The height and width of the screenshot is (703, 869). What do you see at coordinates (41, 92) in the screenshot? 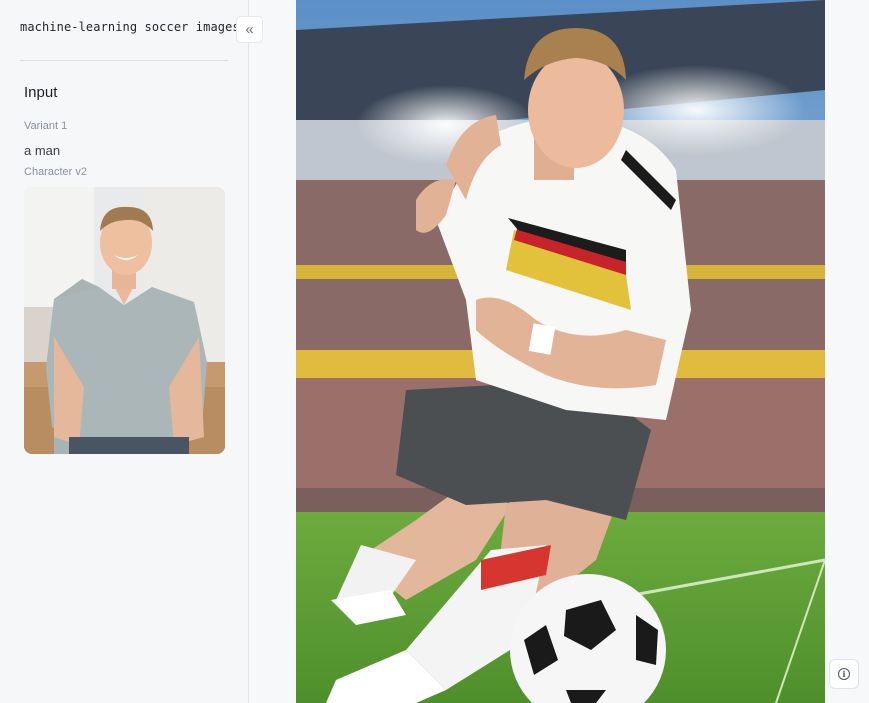
I see `input-heading: Input` at bounding box center [41, 92].